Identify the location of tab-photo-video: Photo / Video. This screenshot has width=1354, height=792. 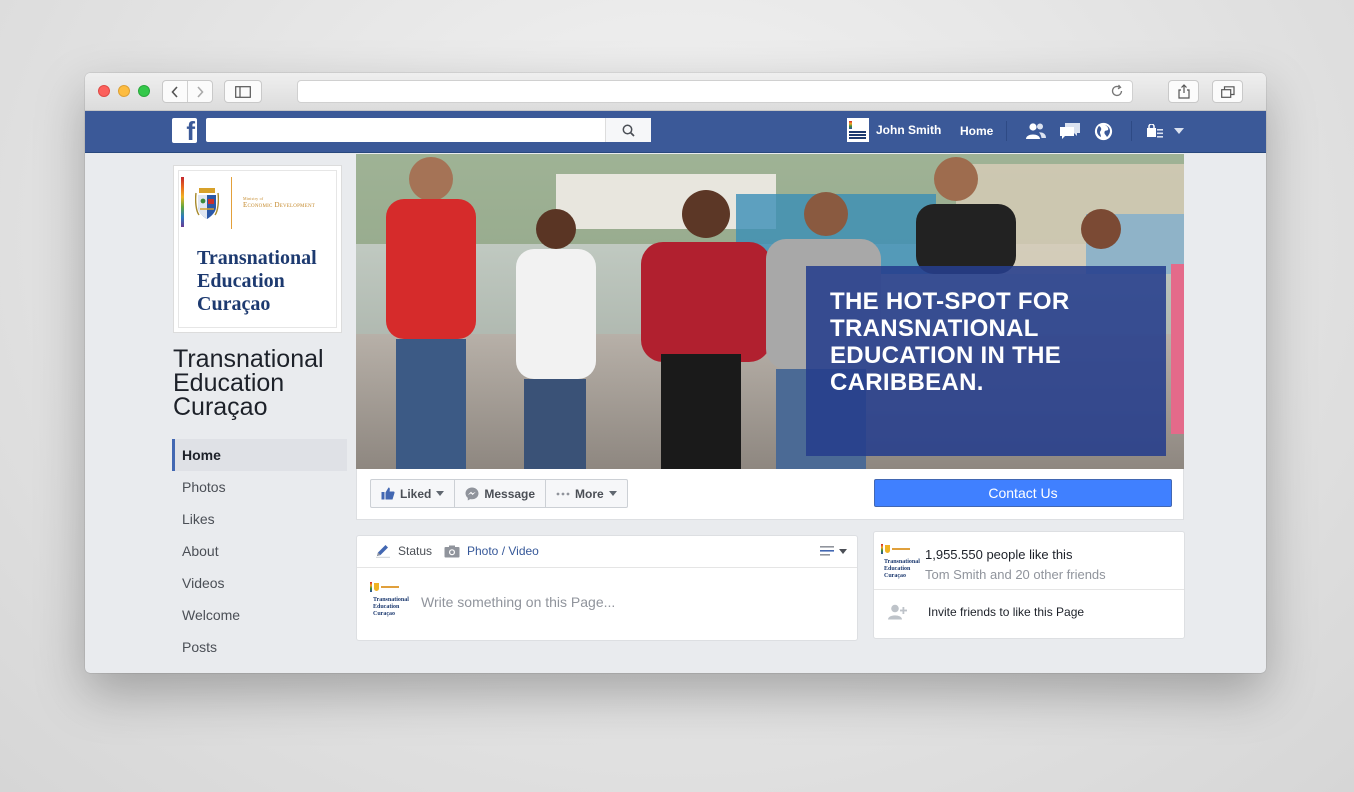
(491, 551).